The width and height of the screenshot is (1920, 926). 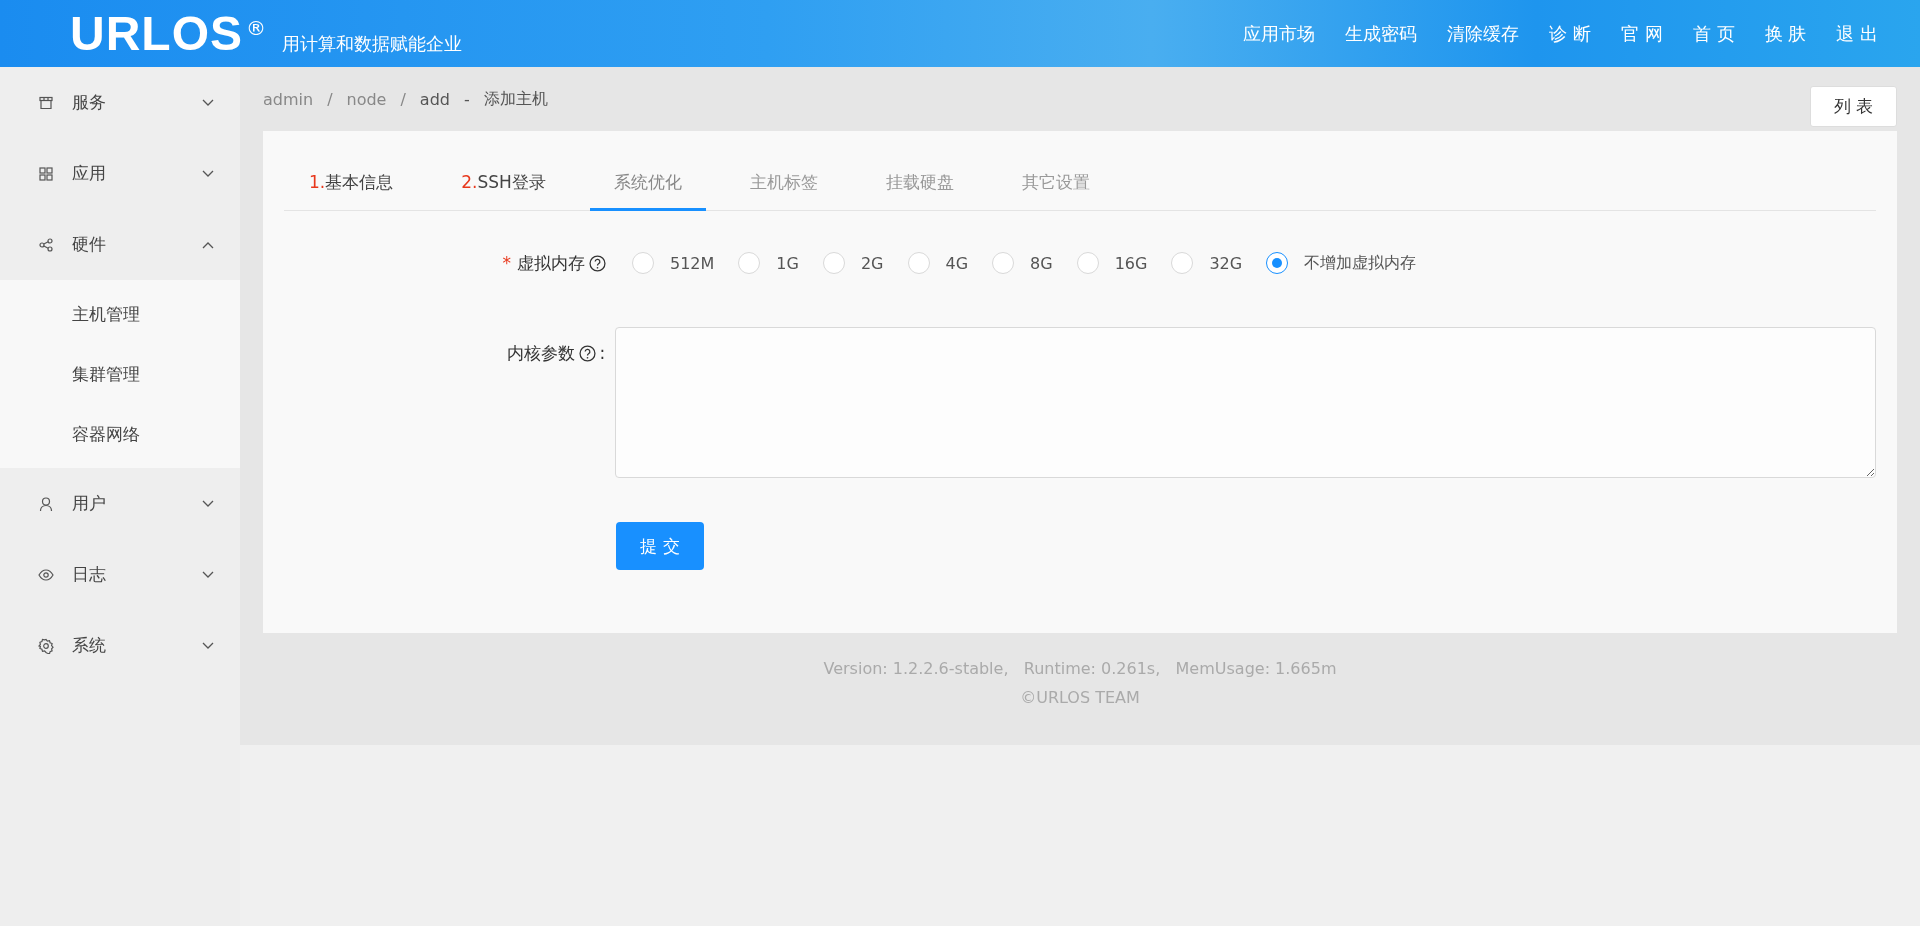 I want to click on label-colon: :, so click(x=602, y=353).